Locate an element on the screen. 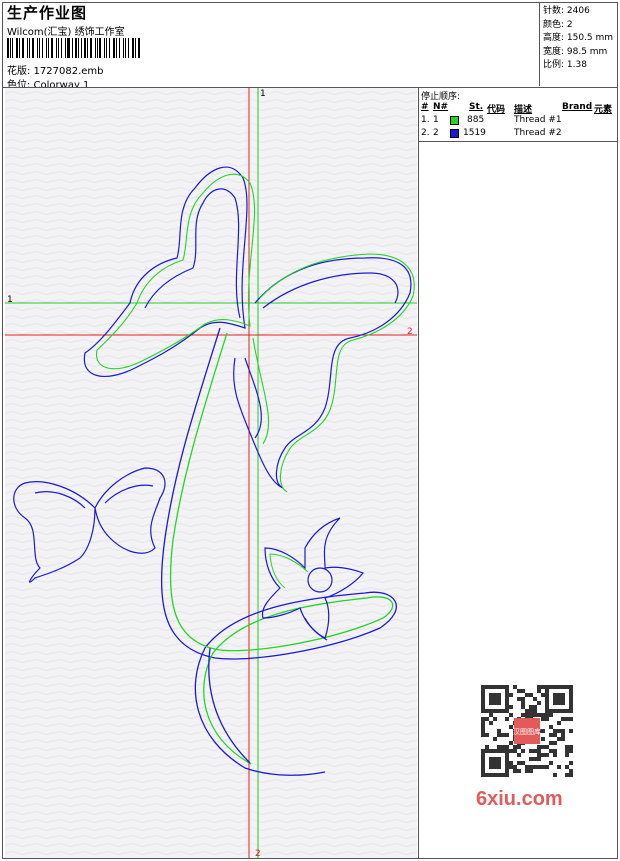 This screenshot has height=861, width=620. guide-label-bottom: 2 is located at coordinates (258, 853).